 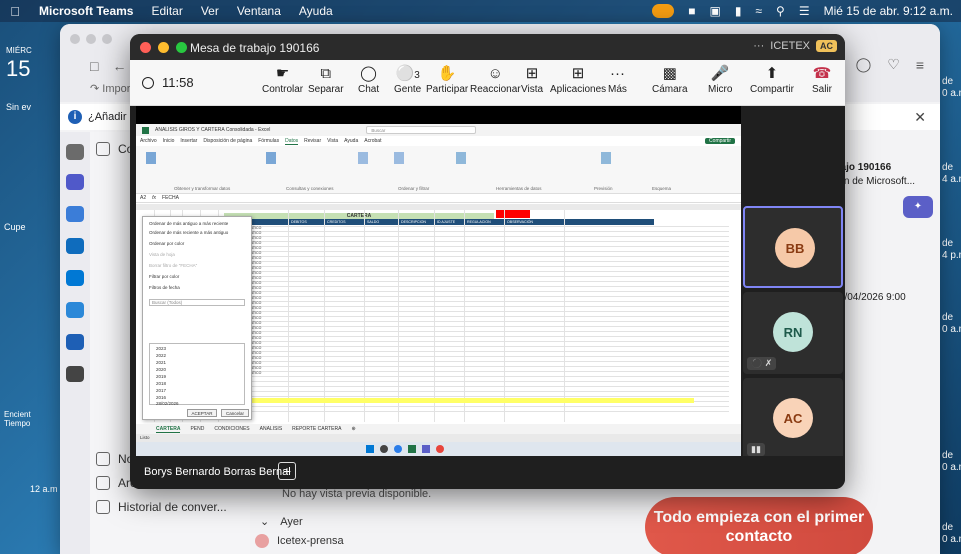 What do you see at coordinates (75, 246) in the screenshot?
I see `people-icon` at bounding box center [75, 246].